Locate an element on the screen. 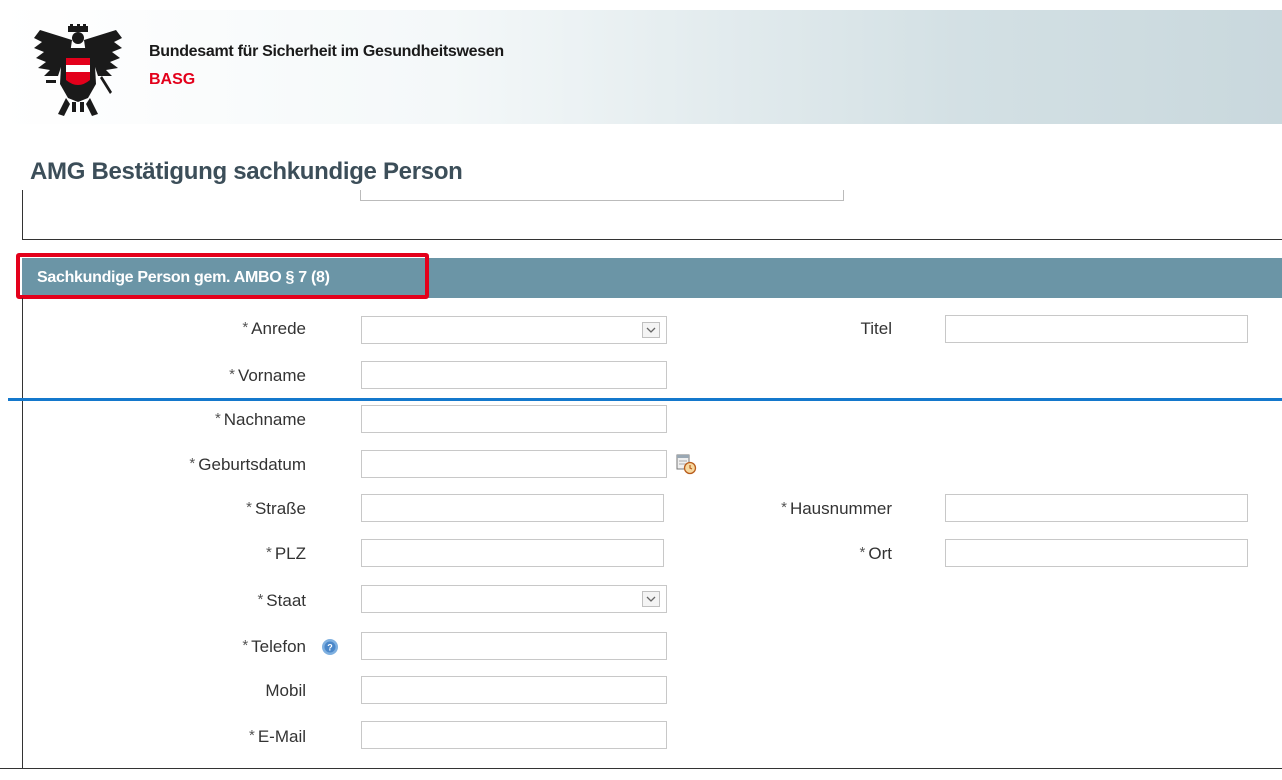 This screenshot has height=780, width=1282. plz-input is located at coordinates (512, 553).